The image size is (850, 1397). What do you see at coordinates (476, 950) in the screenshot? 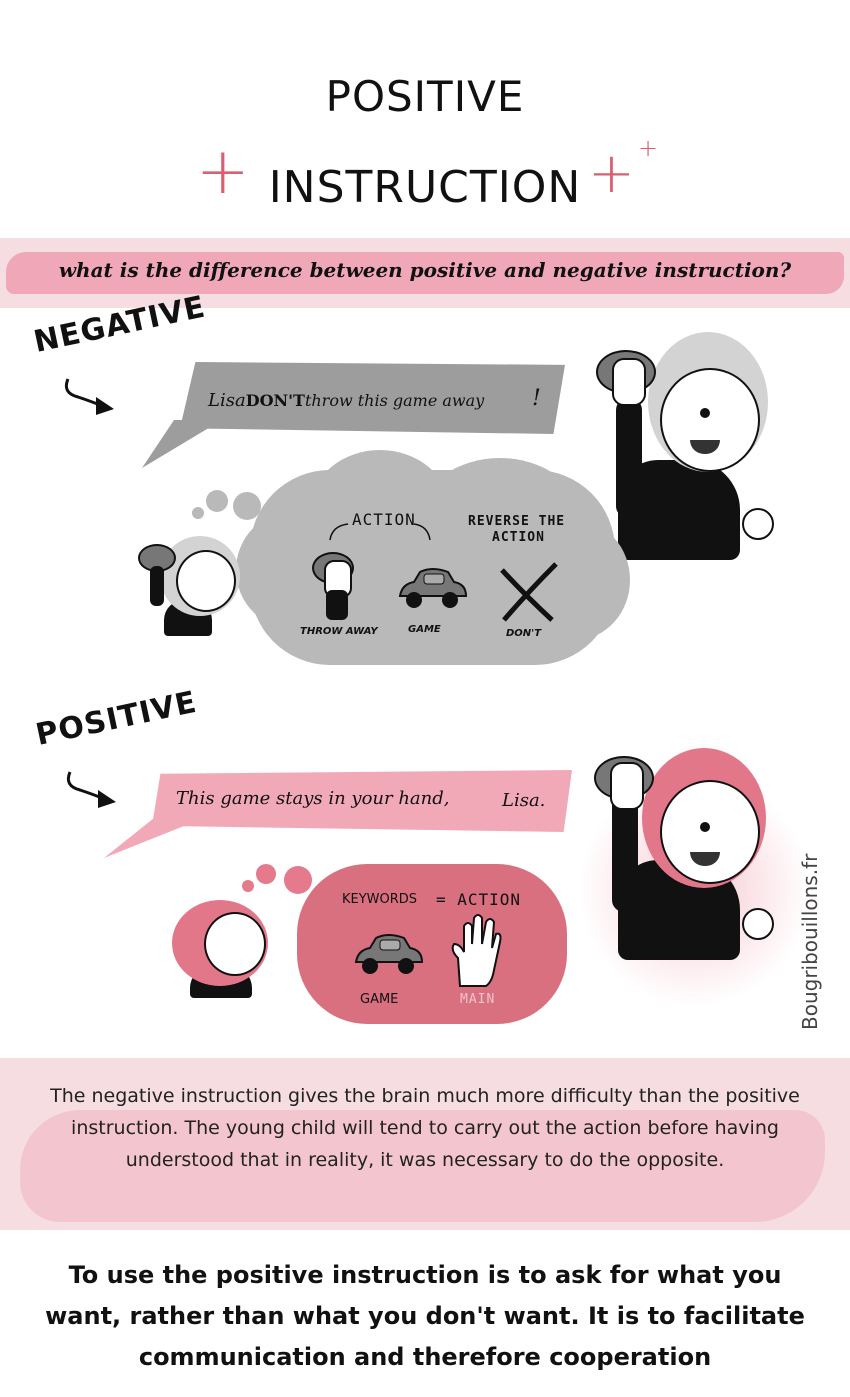
I see `open-hand-icon` at bounding box center [476, 950].